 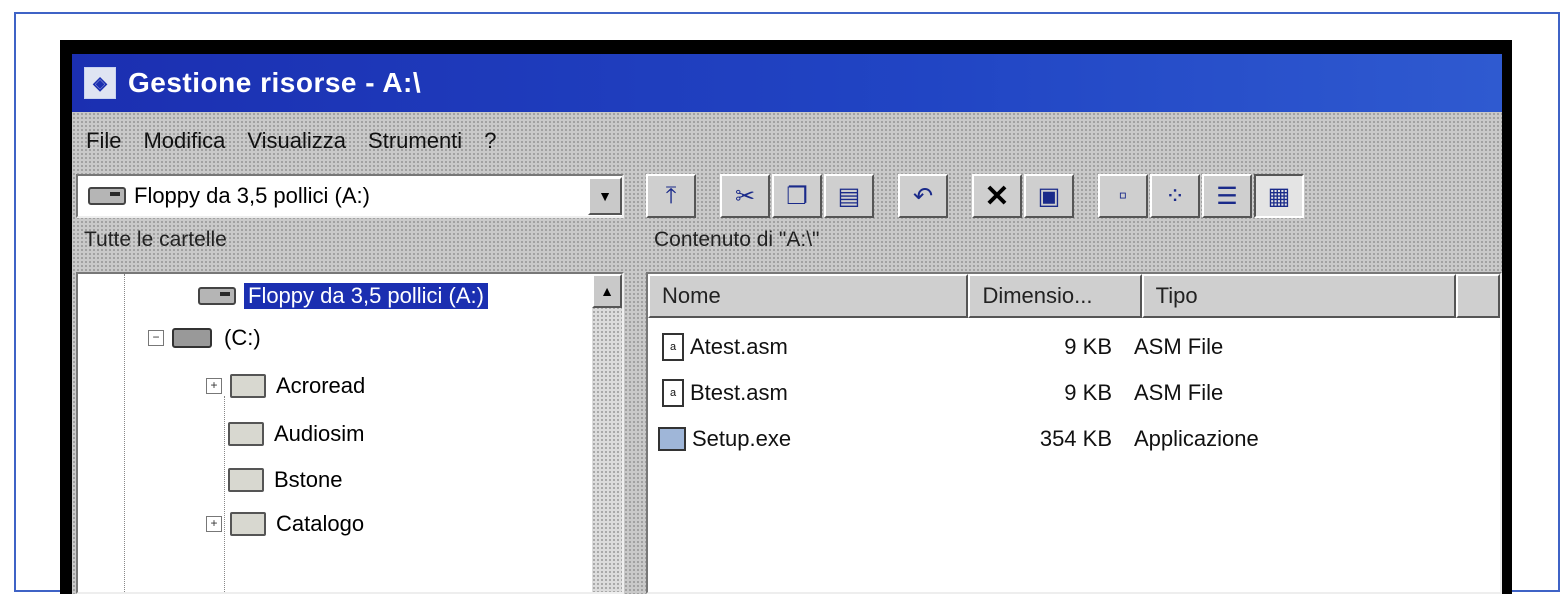 What do you see at coordinates (607, 433) in the screenshot?
I see `tree-scrollbar: ▲` at bounding box center [607, 433].